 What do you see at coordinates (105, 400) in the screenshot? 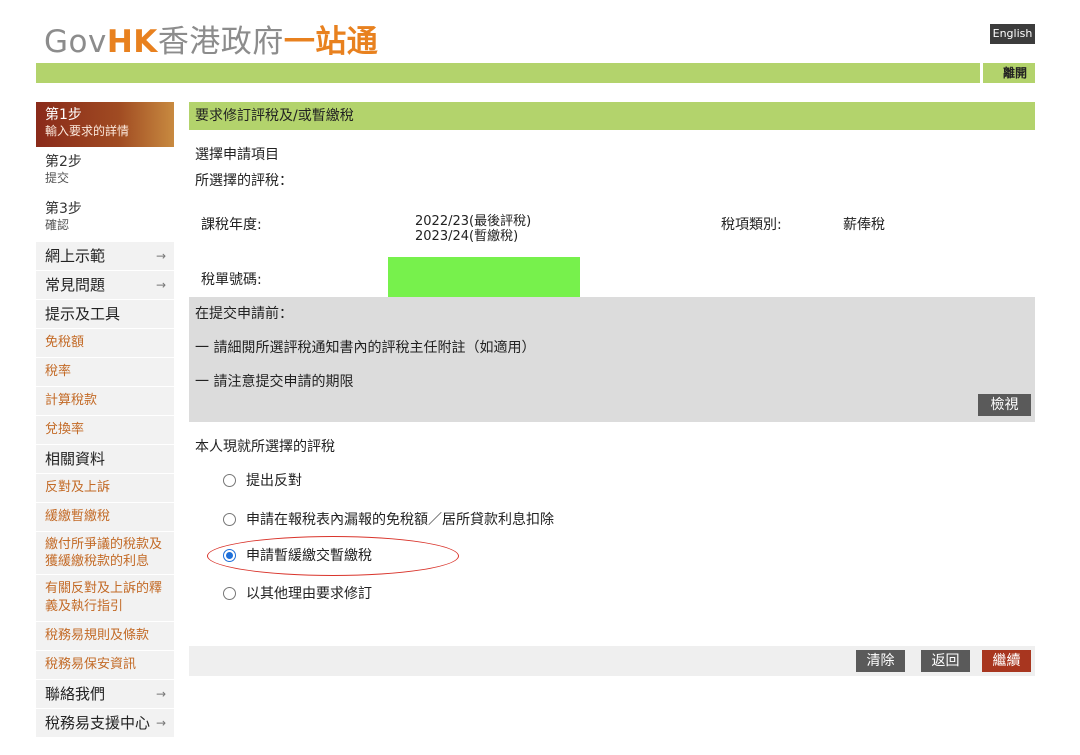
I see `sidebar-link-calc-tax: 計算稅款` at bounding box center [105, 400].